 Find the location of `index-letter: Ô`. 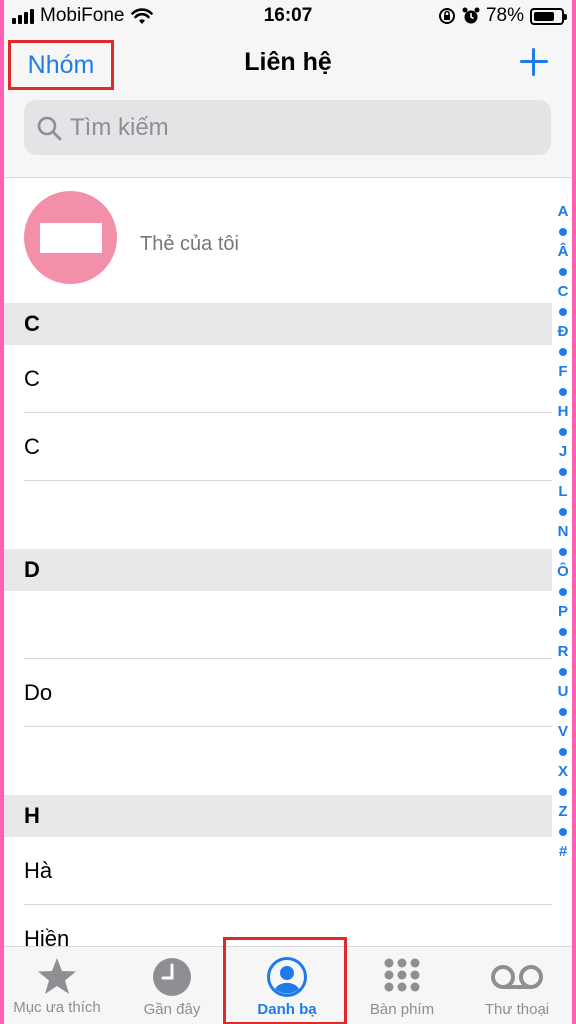

index-letter: Ô is located at coordinates (563, 572).